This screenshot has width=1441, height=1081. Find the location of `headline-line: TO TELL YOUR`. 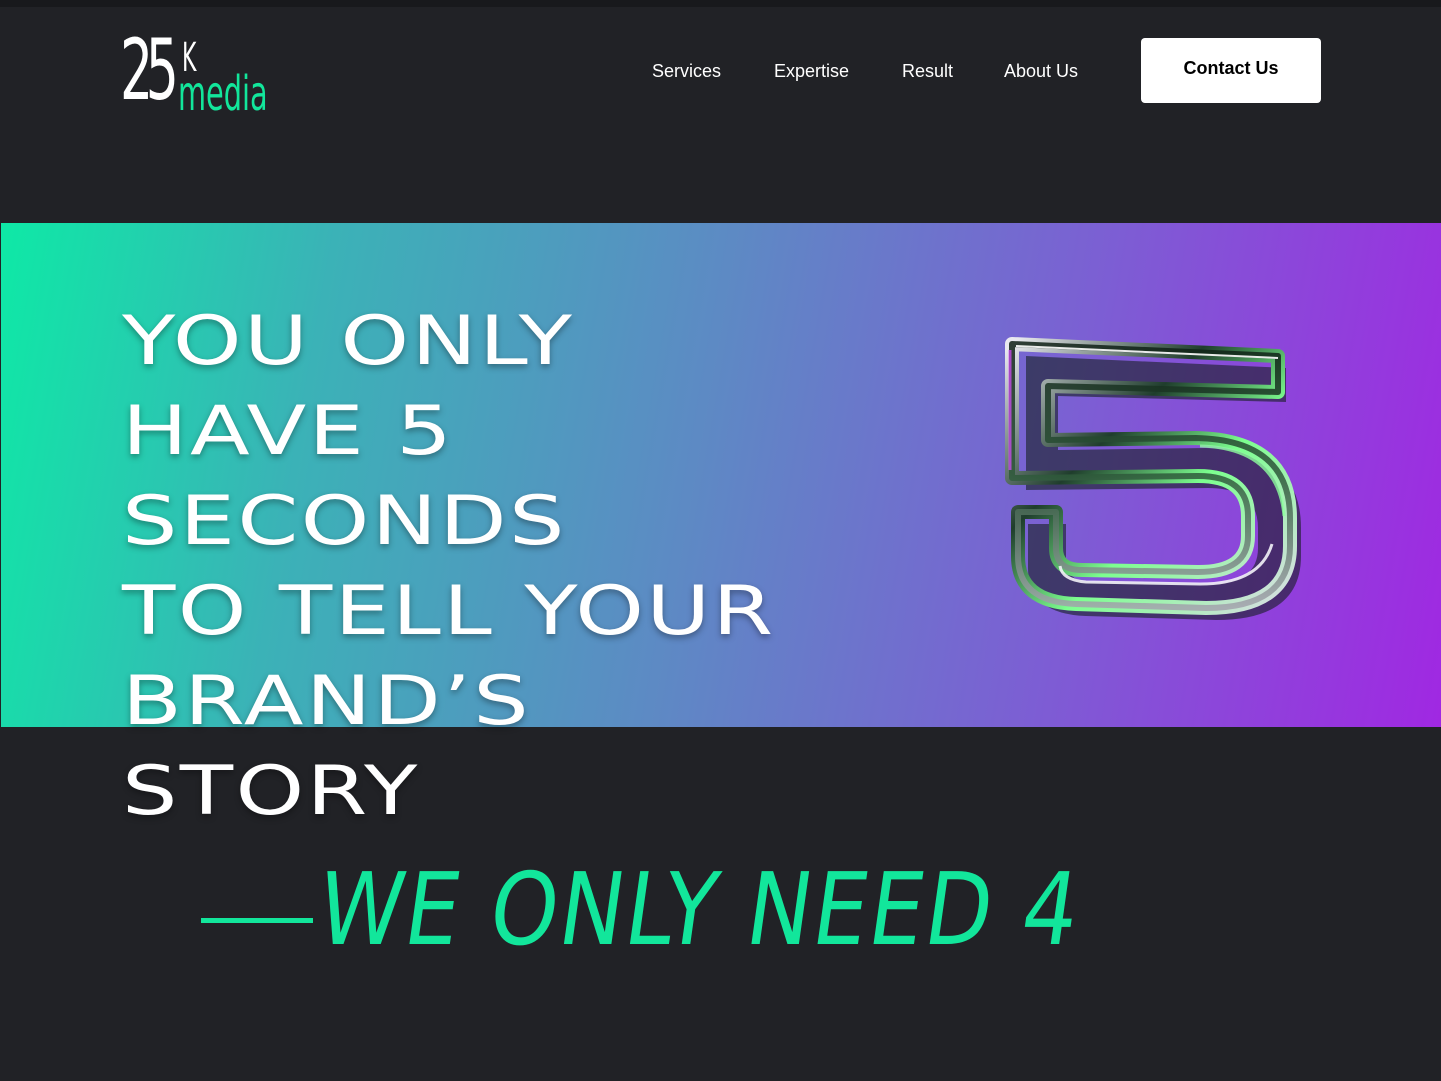

headline-line: TO TELL YOUR is located at coordinates (449, 611).